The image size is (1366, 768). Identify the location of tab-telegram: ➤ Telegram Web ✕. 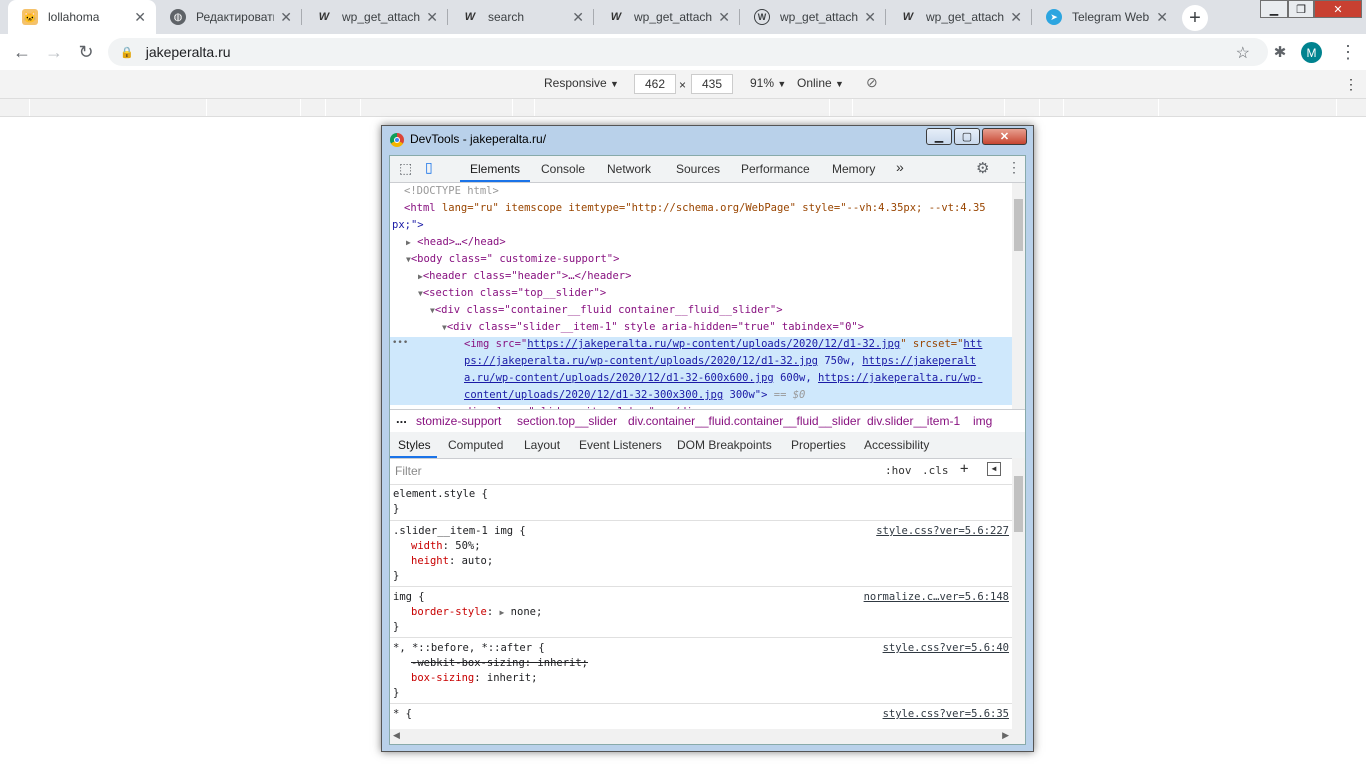
(1105, 17).